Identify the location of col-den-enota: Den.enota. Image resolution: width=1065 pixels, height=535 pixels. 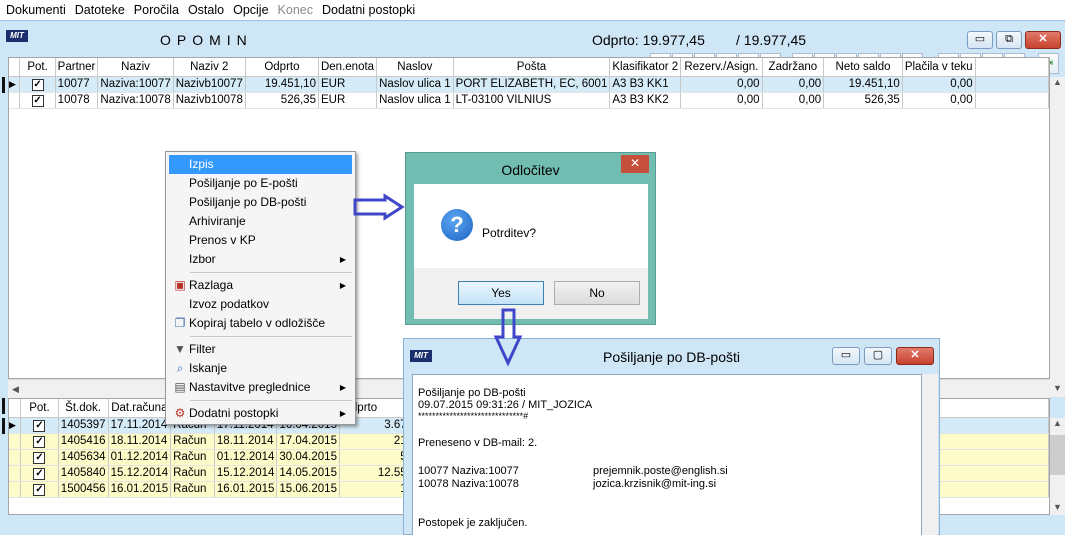
(348, 67).